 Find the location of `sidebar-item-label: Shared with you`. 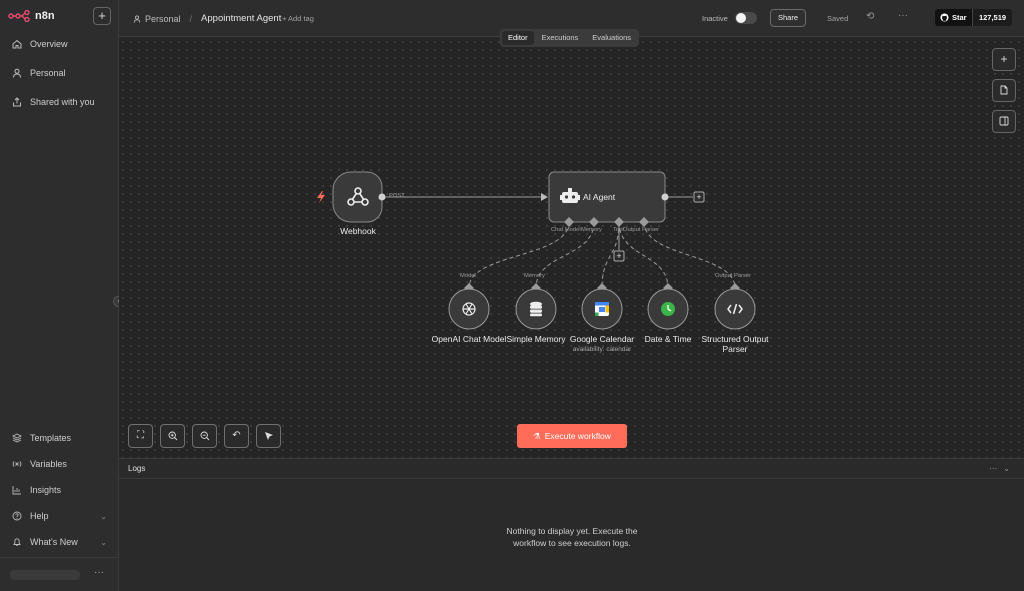

sidebar-item-label: Shared with you is located at coordinates (62, 102).